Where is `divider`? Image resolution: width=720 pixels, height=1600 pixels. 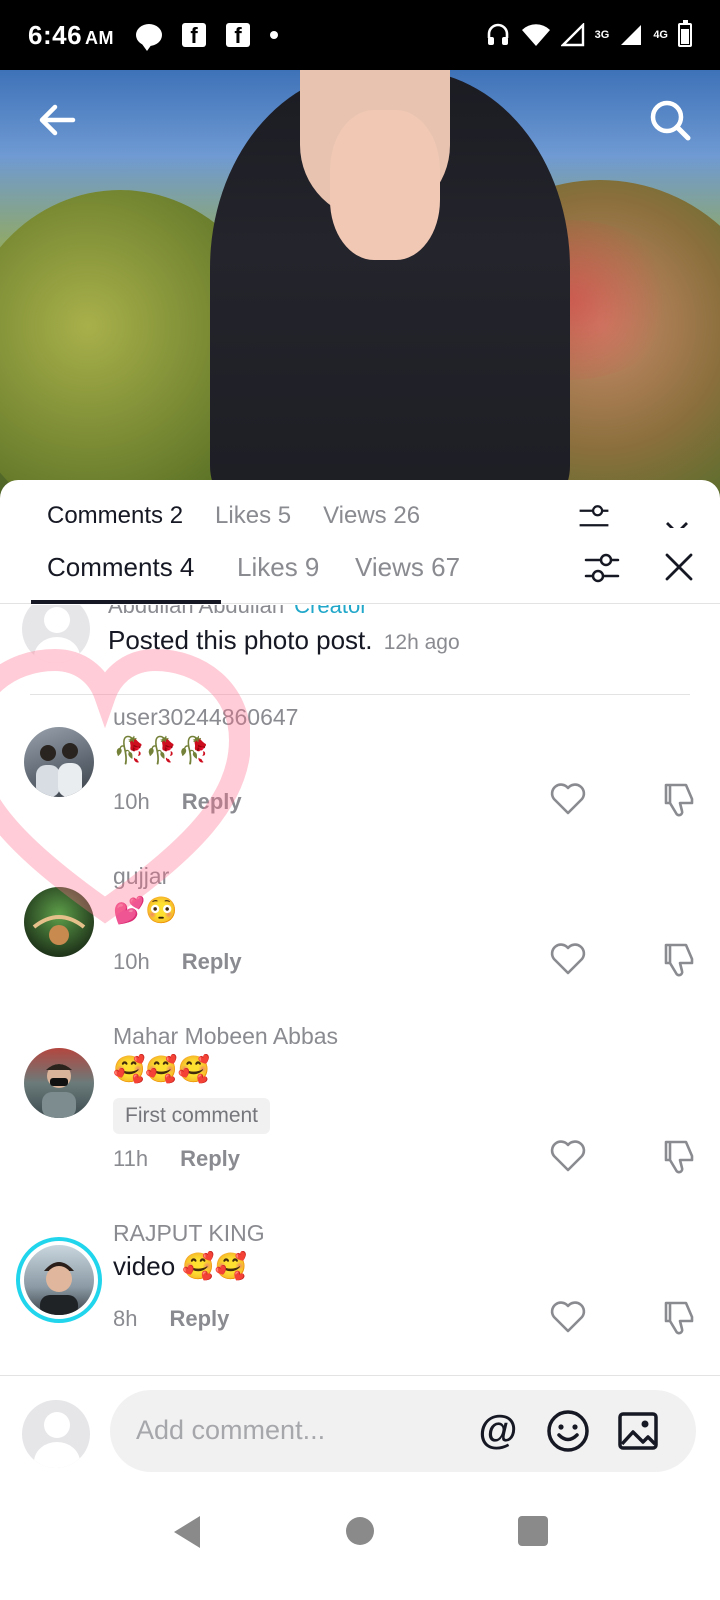
divider is located at coordinates (360, 694).